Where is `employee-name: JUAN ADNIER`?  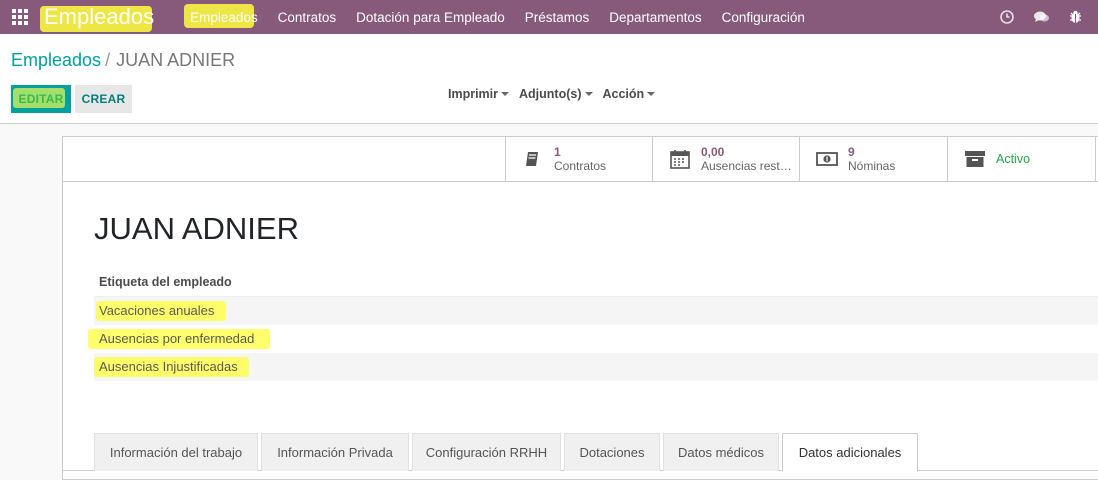 employee-name: JUAN ADNIER is located at coordinates (196, 228).